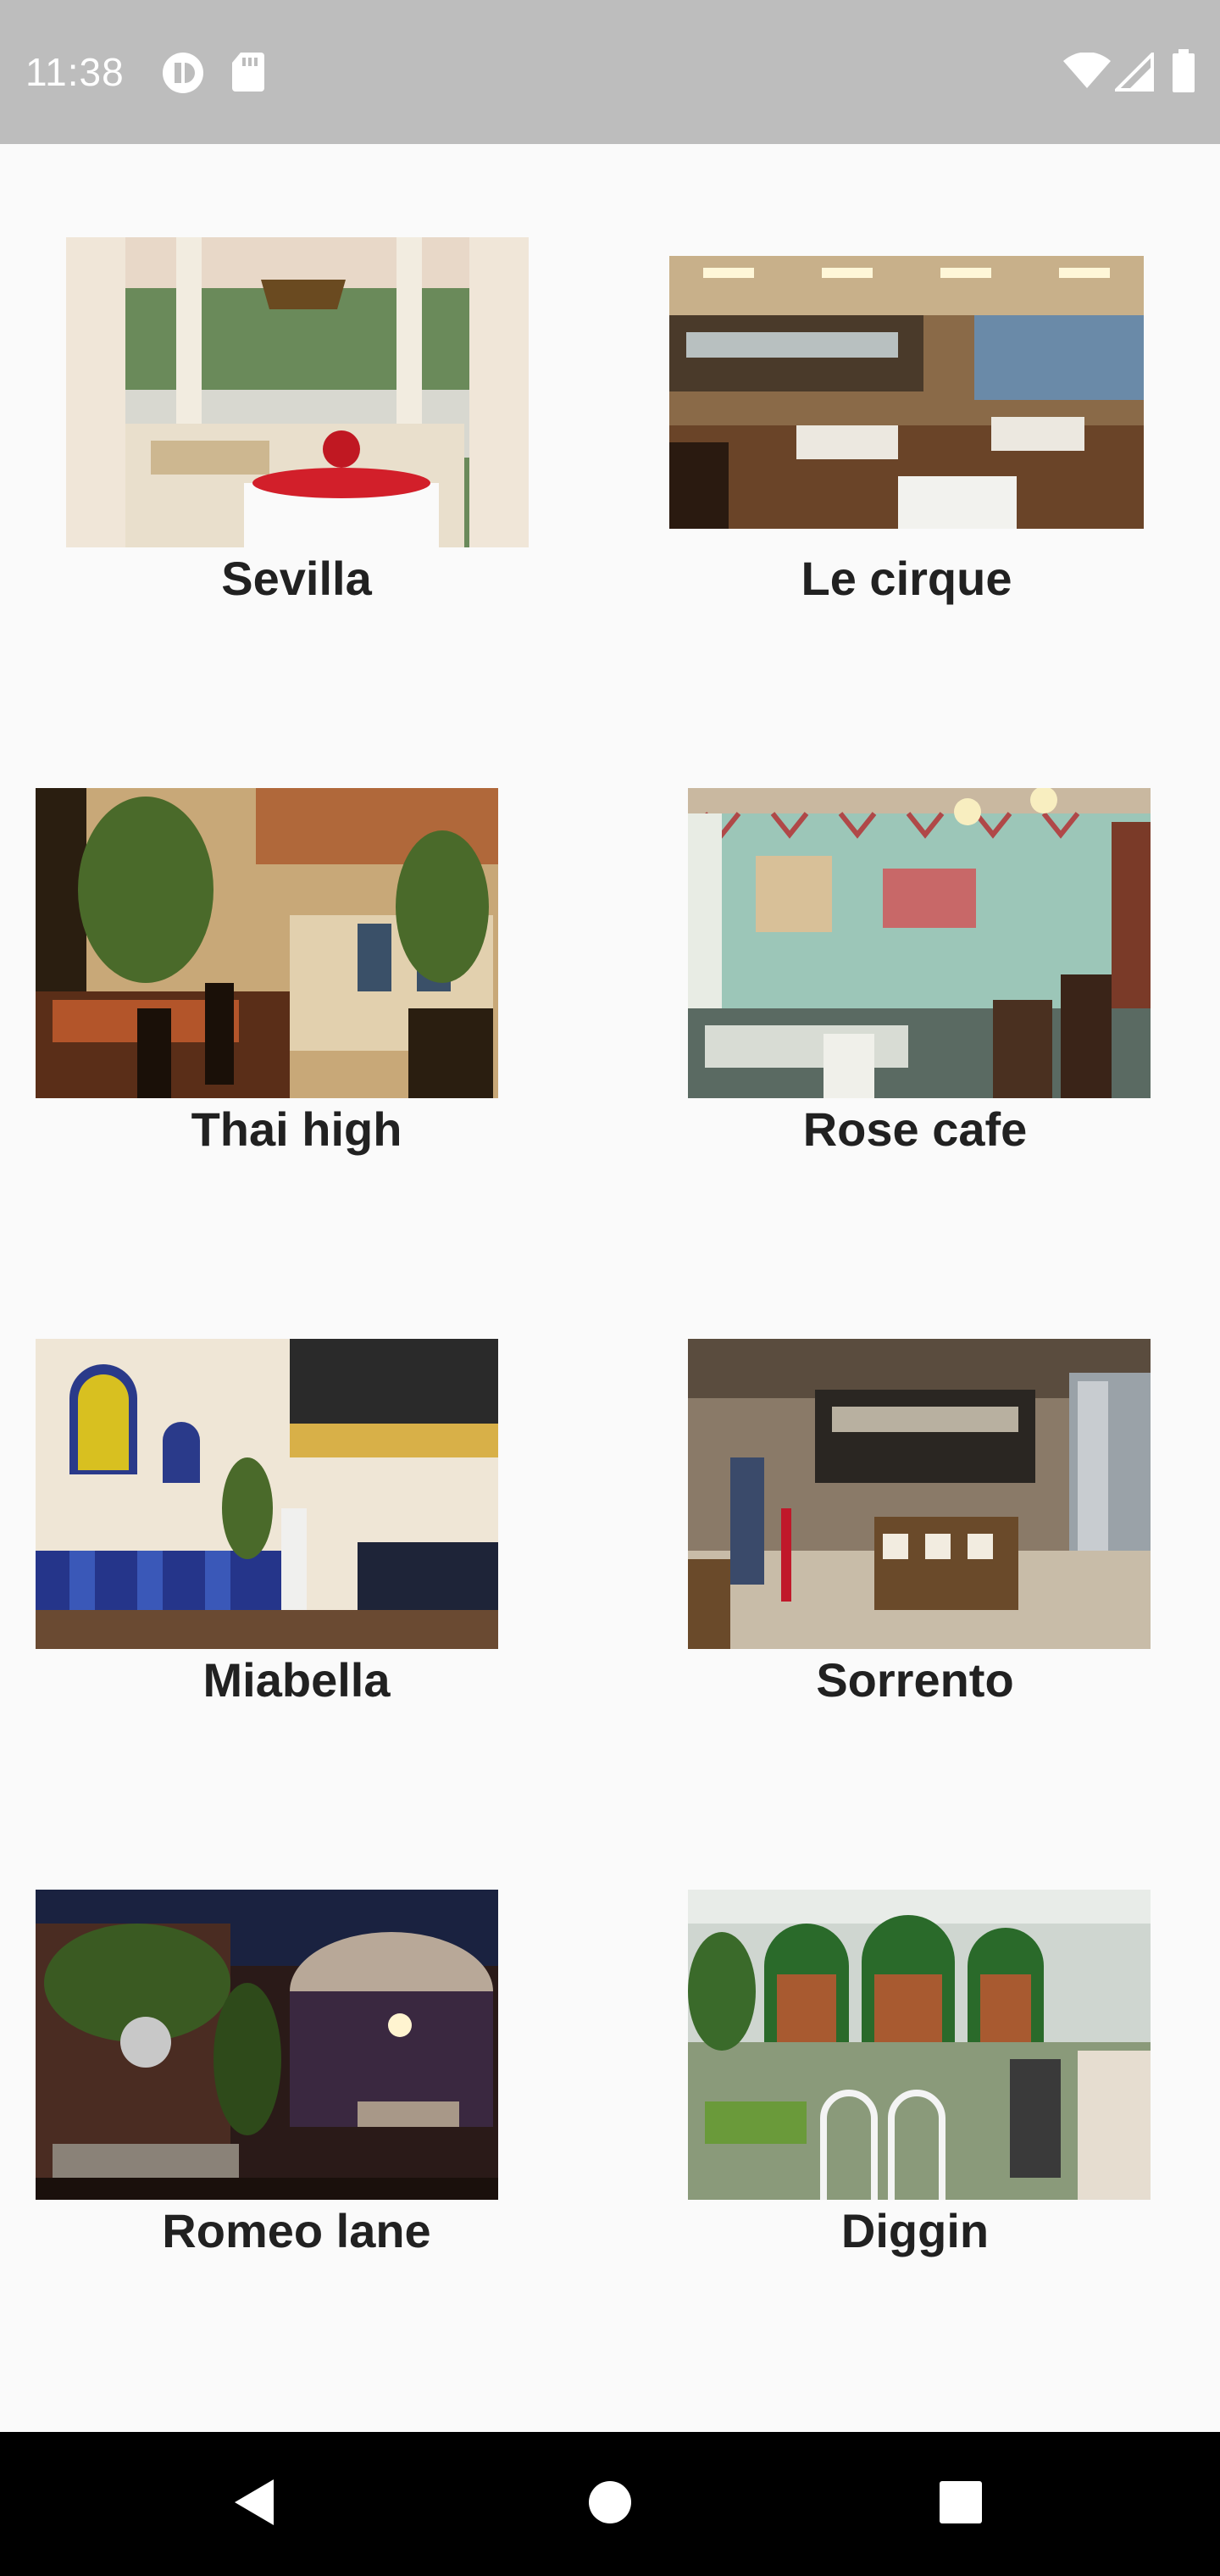  Describe the element at coordinates (1087, 73) in the screenshot. I see `wifi-icon` at that location.